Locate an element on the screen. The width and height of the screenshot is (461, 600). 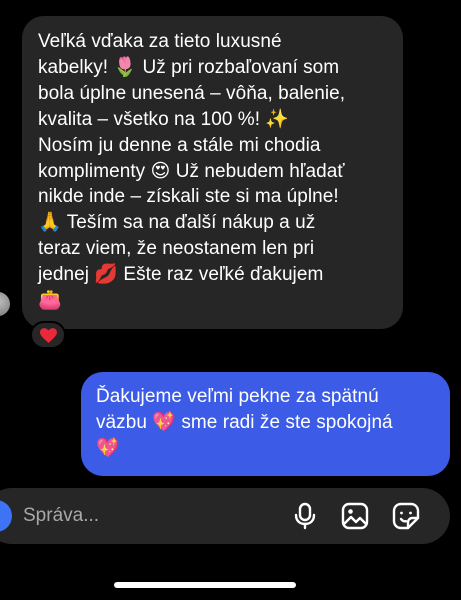
incoming-message-line: teraz viem, že neostanem len pri is located at coordinates (176, 249).